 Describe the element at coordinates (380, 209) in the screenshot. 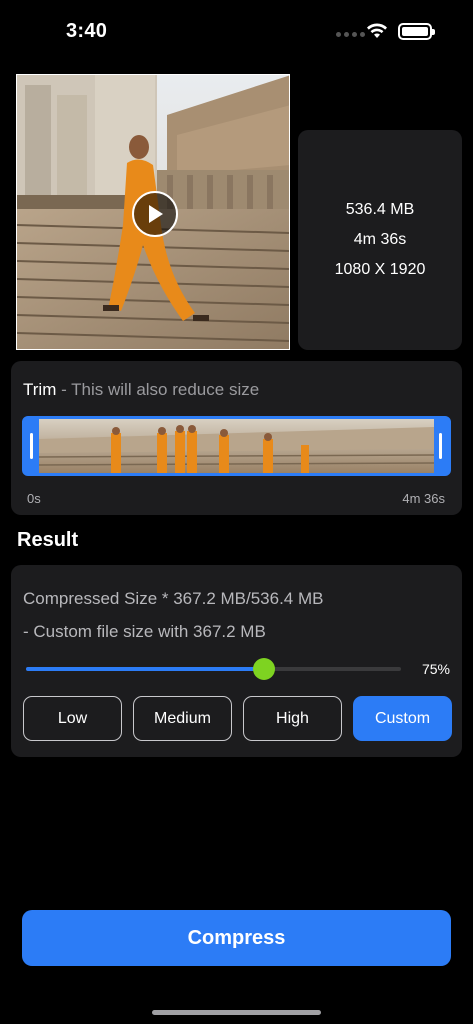

I see `video-size: 536.4 MB` at that location.